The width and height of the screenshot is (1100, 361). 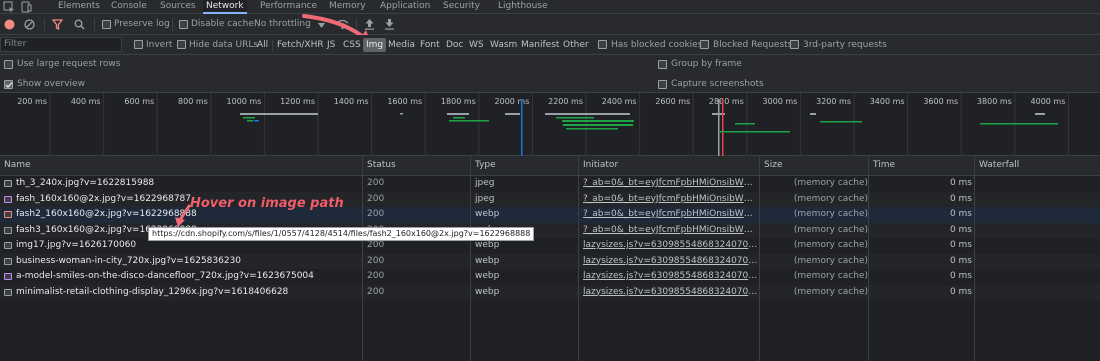 I want to click on preserve-log-checkbox, so click(x=106, y=24).